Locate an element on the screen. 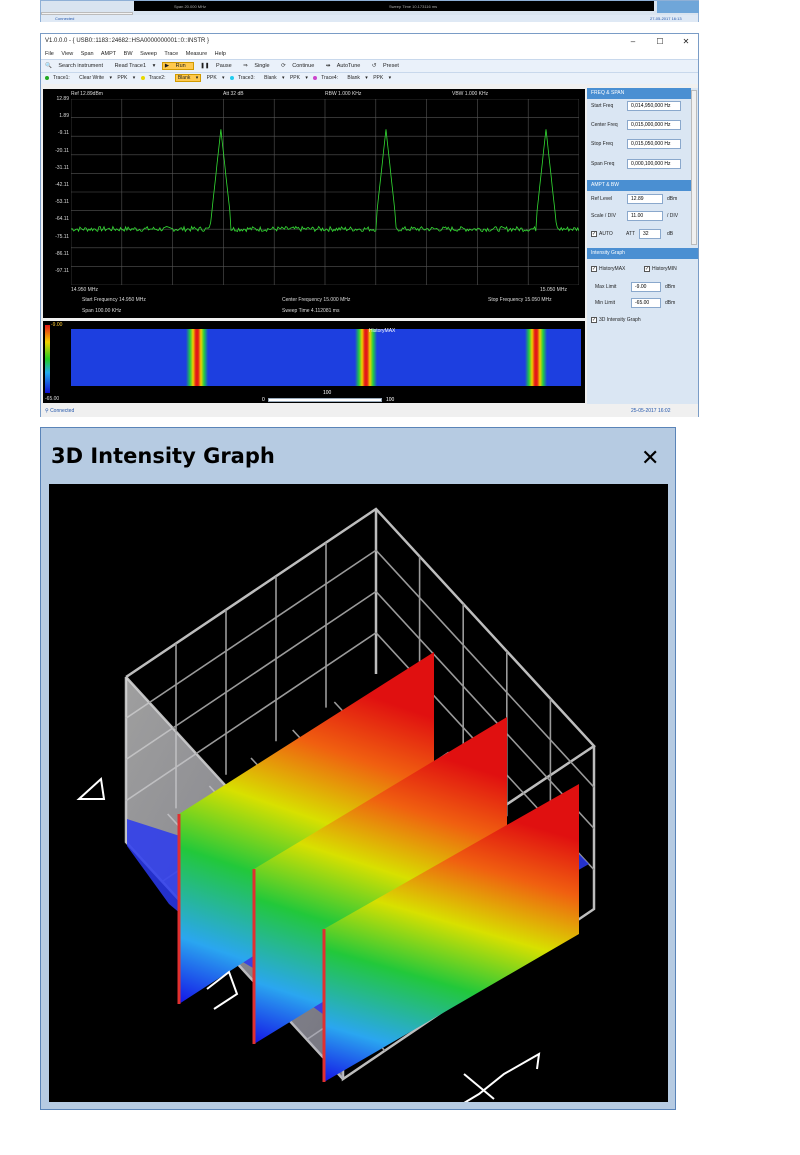  x-axis-stop: 15.050 MHz is located at coordinates (553, 290).